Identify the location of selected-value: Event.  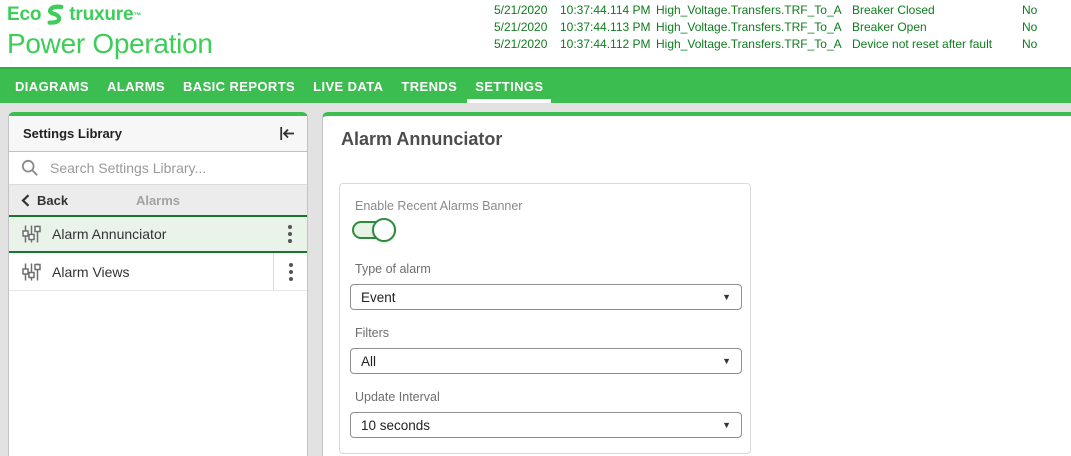
(378, 297).